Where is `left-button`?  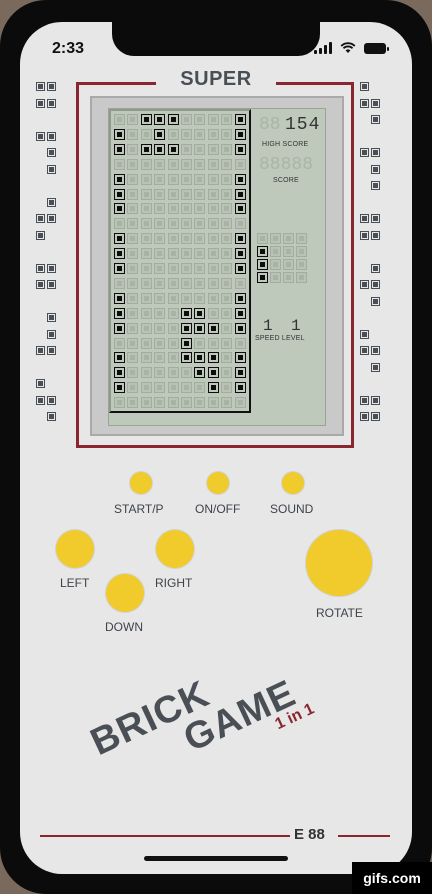
left-button is located at coordinates (75, 549).